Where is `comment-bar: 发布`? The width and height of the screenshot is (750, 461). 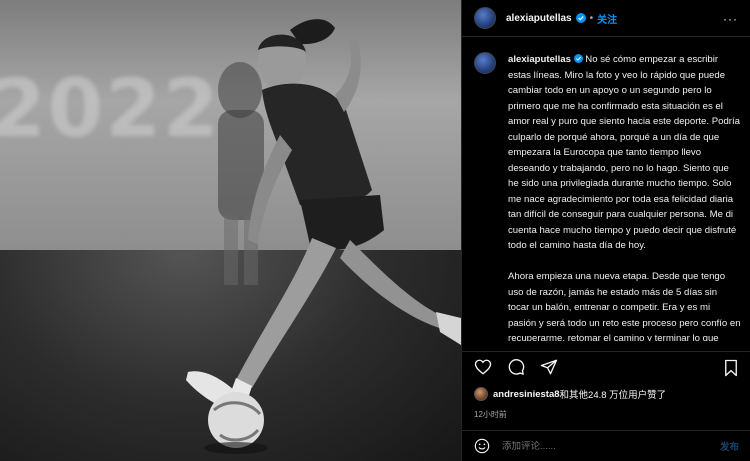
comment-bar: 发布 is located at coordinates (606, 445).